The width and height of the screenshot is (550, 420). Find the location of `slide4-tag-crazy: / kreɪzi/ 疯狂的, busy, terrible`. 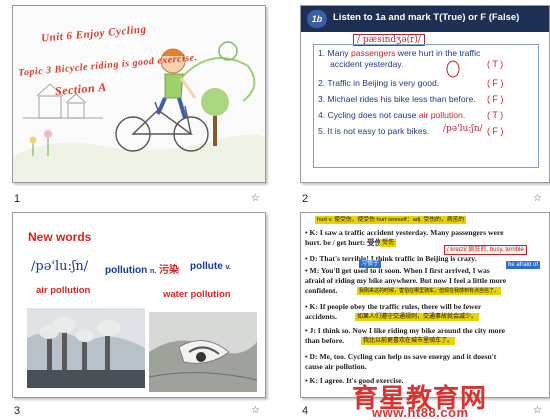

slide4-tag-crazy: / kreɪzi/ 疯狂的, busy, terrible is located at coordinates (485, 250).